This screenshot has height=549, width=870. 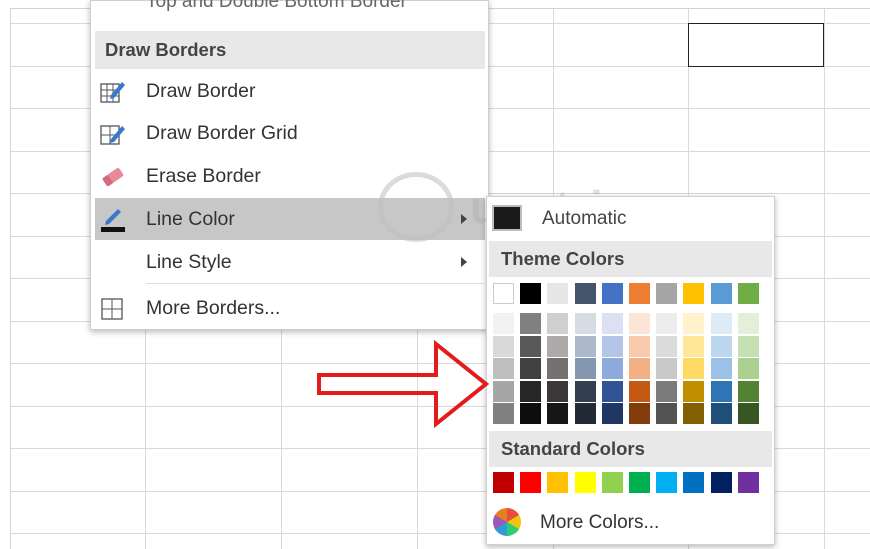 What do you see at coordinates (584, 218) in the screenshot?
I see `automatic-label: Automatic` at bounding box center [584, 218].